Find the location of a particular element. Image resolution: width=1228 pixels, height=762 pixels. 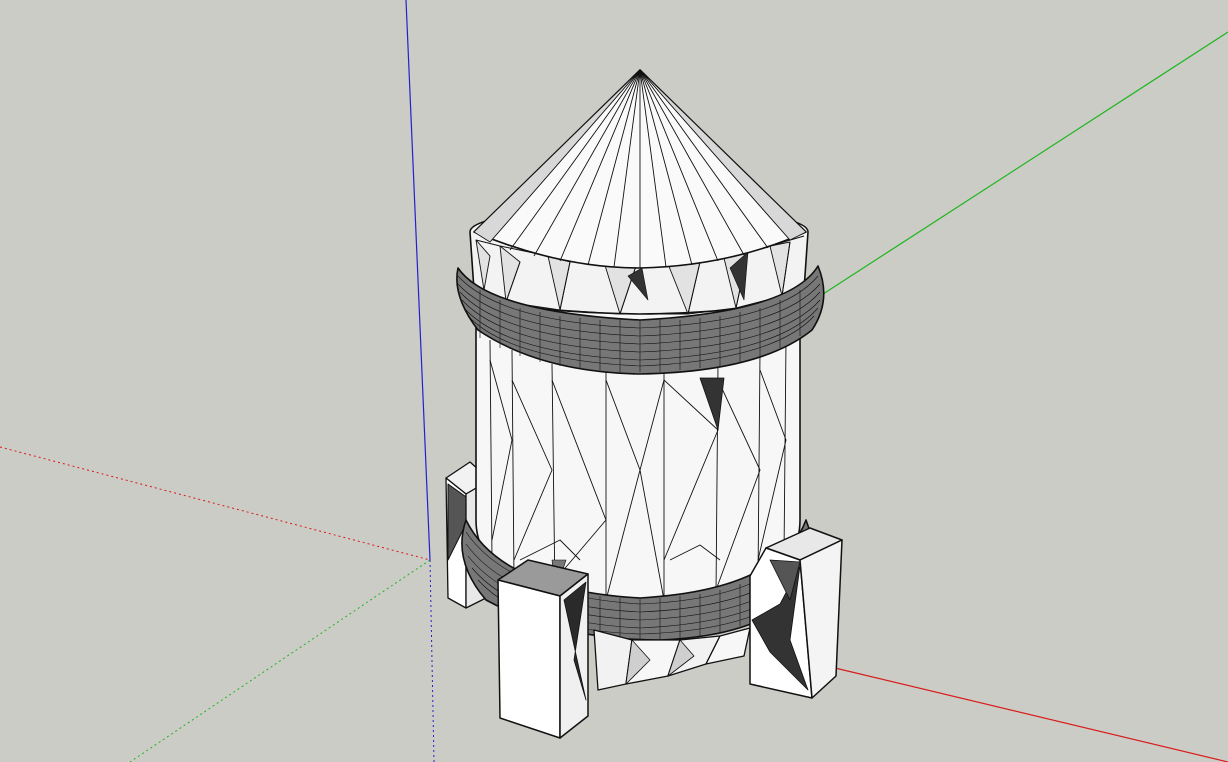

red-axis-positive is located at coordinates (1031, 714).